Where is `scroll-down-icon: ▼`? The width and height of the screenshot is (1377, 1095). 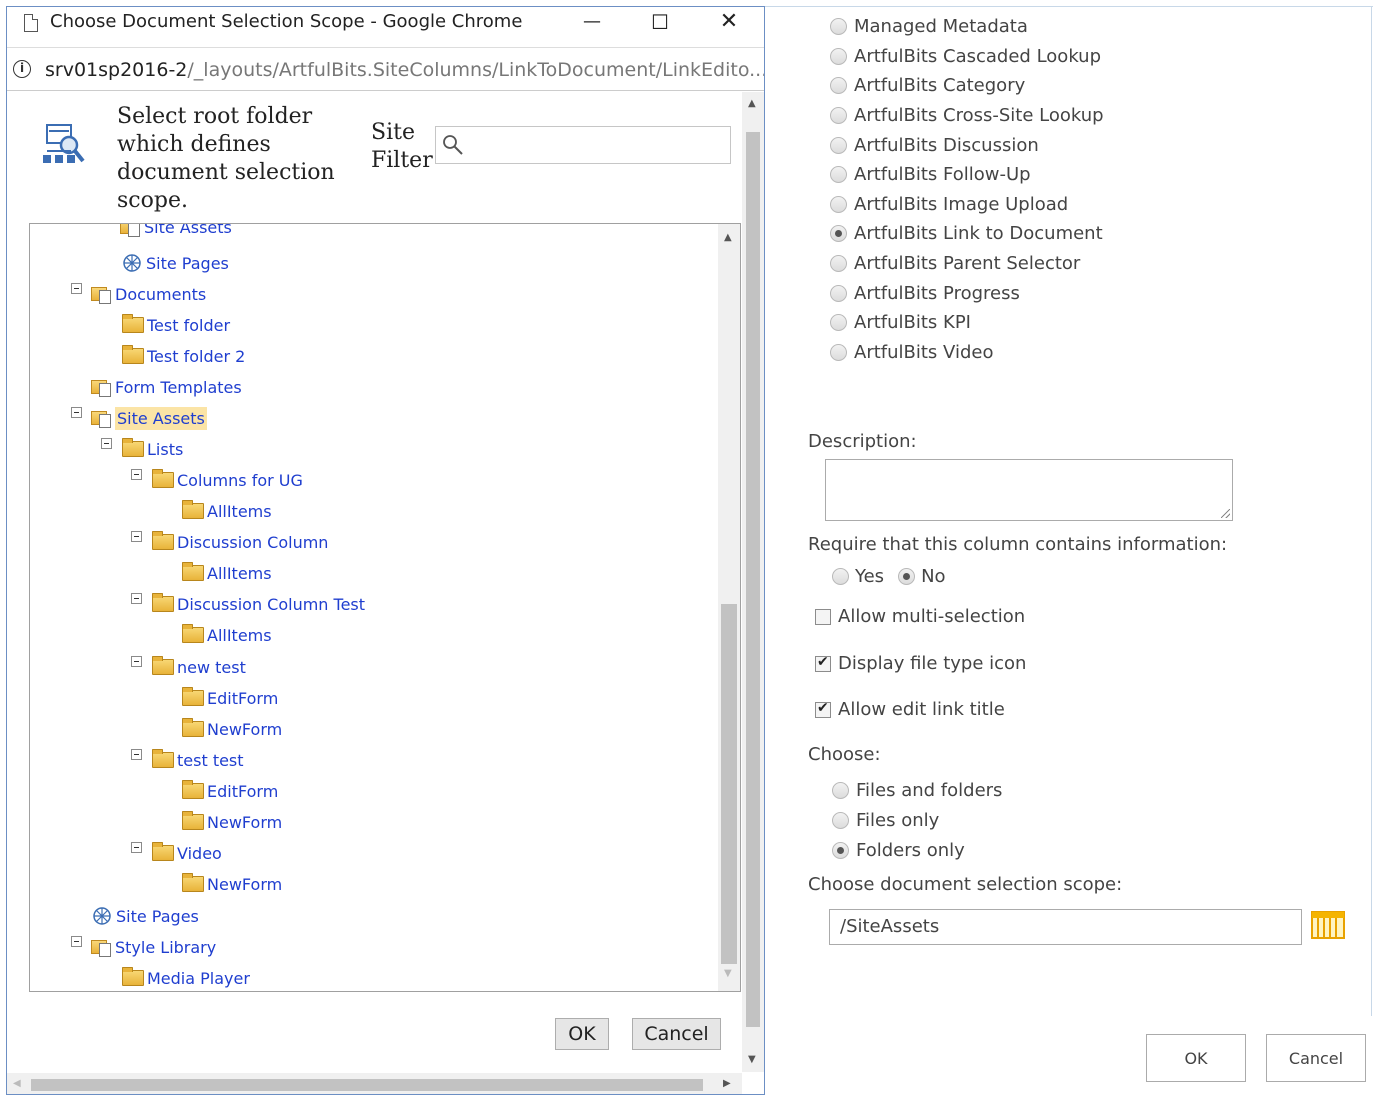 scroll-down-icon: ▼ is located at coordinates (728, 973).